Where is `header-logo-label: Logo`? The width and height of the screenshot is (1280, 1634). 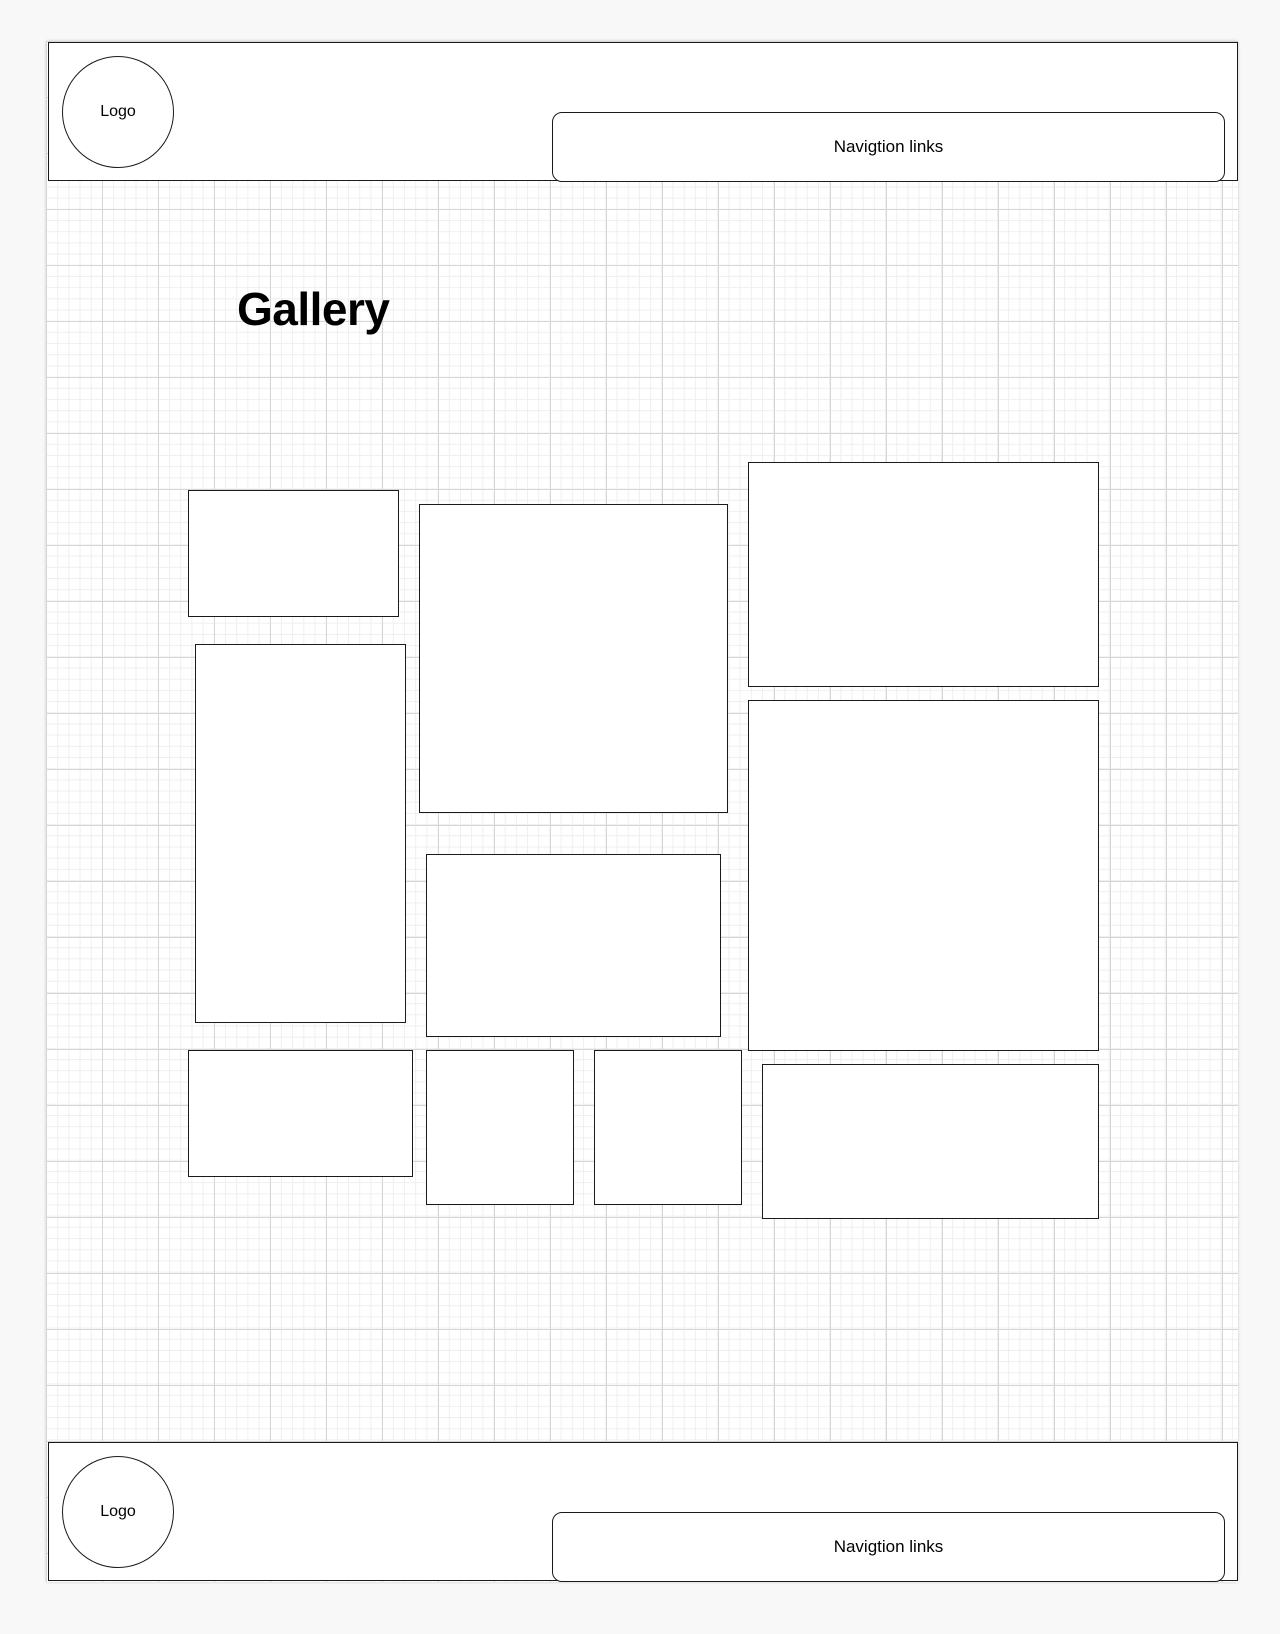 header-logo-label: Logo is located at coordinates (118, 111).